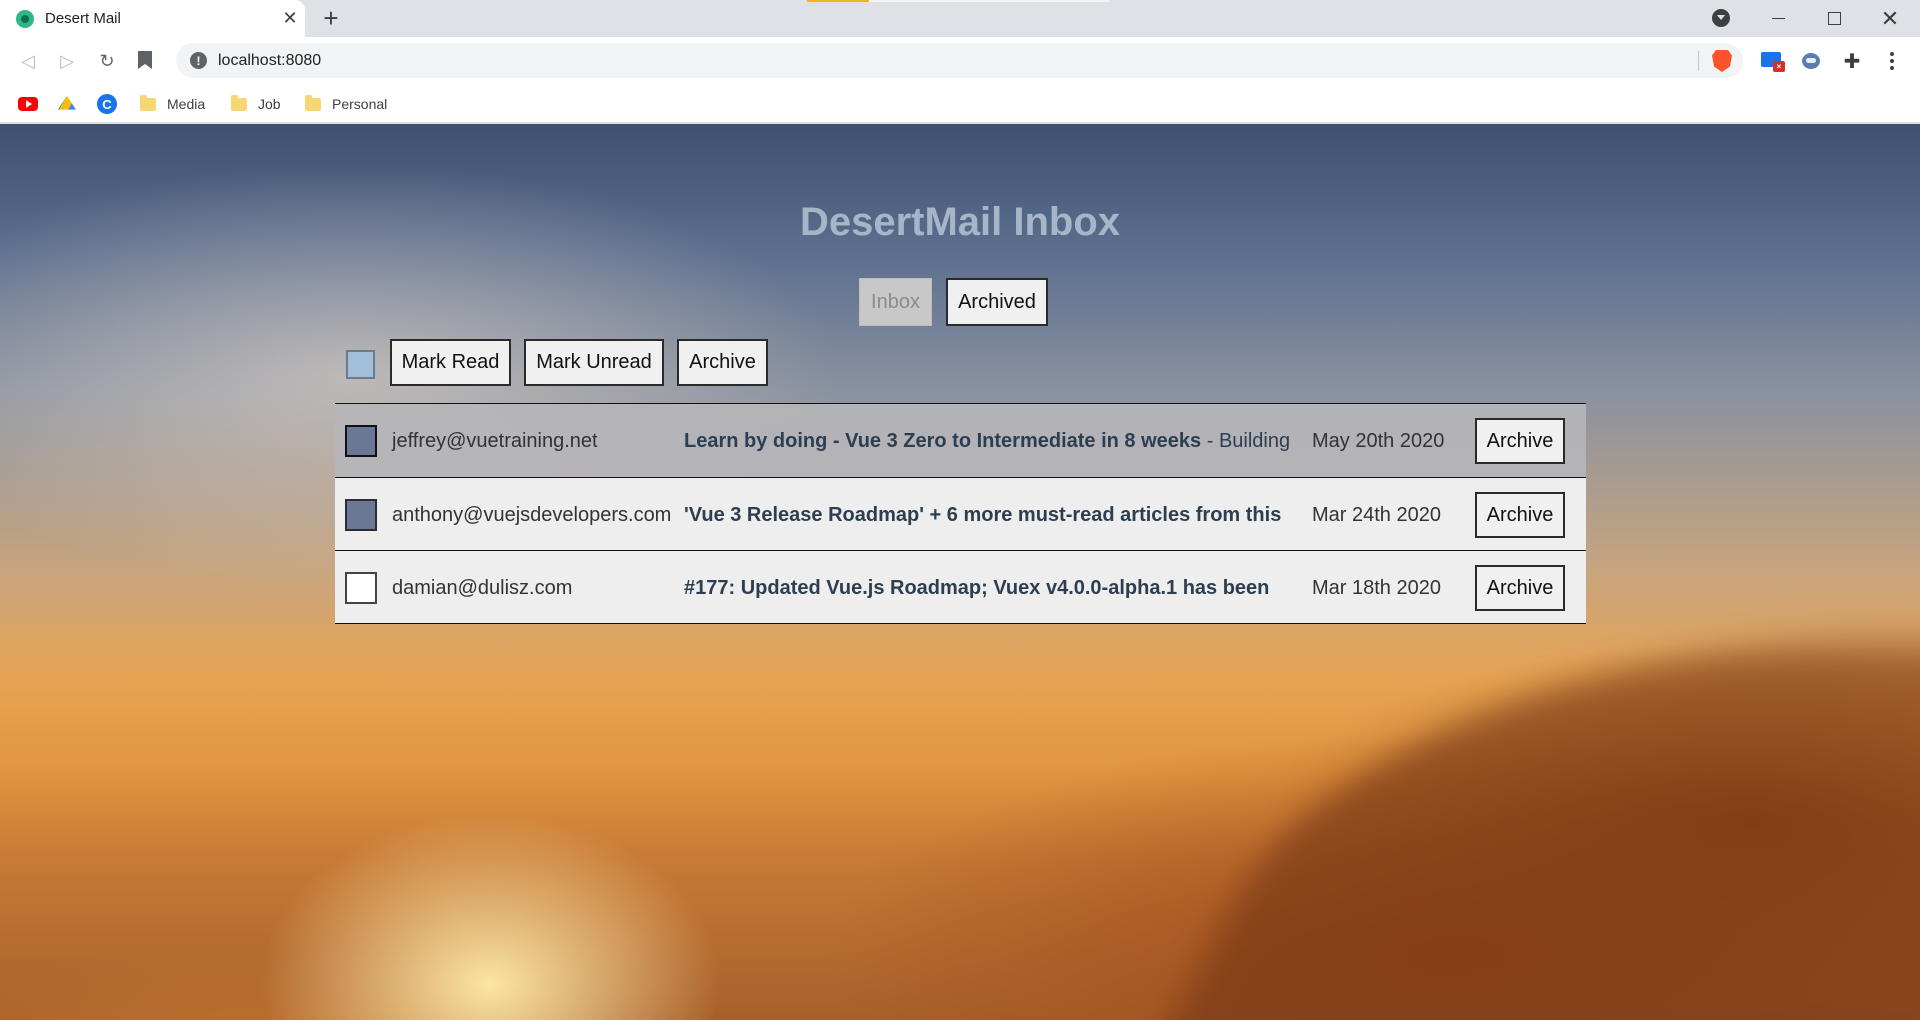 The width and height of the screenshot is (1920, 1020). I want to click on bookmark-folder-job: Job, so click(256, 104).